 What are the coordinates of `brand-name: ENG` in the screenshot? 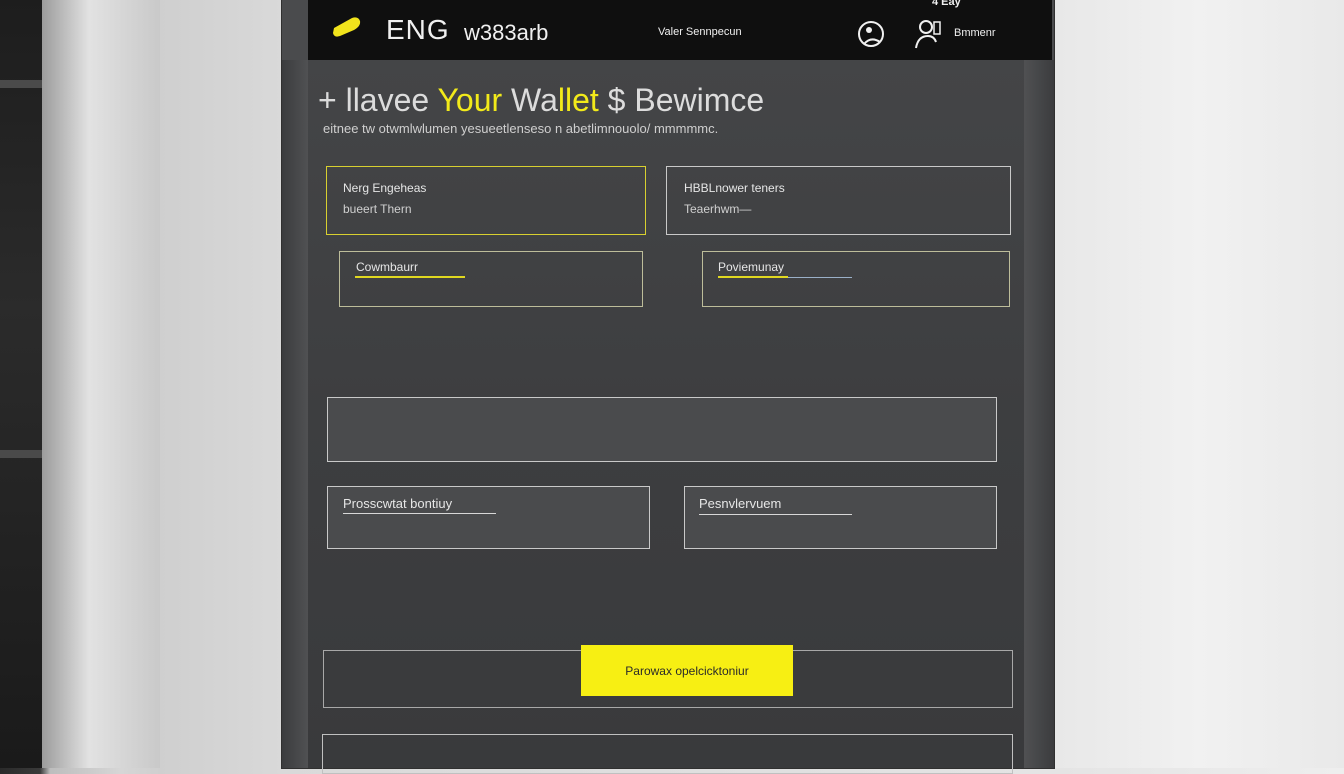 It's located at (418, 29).